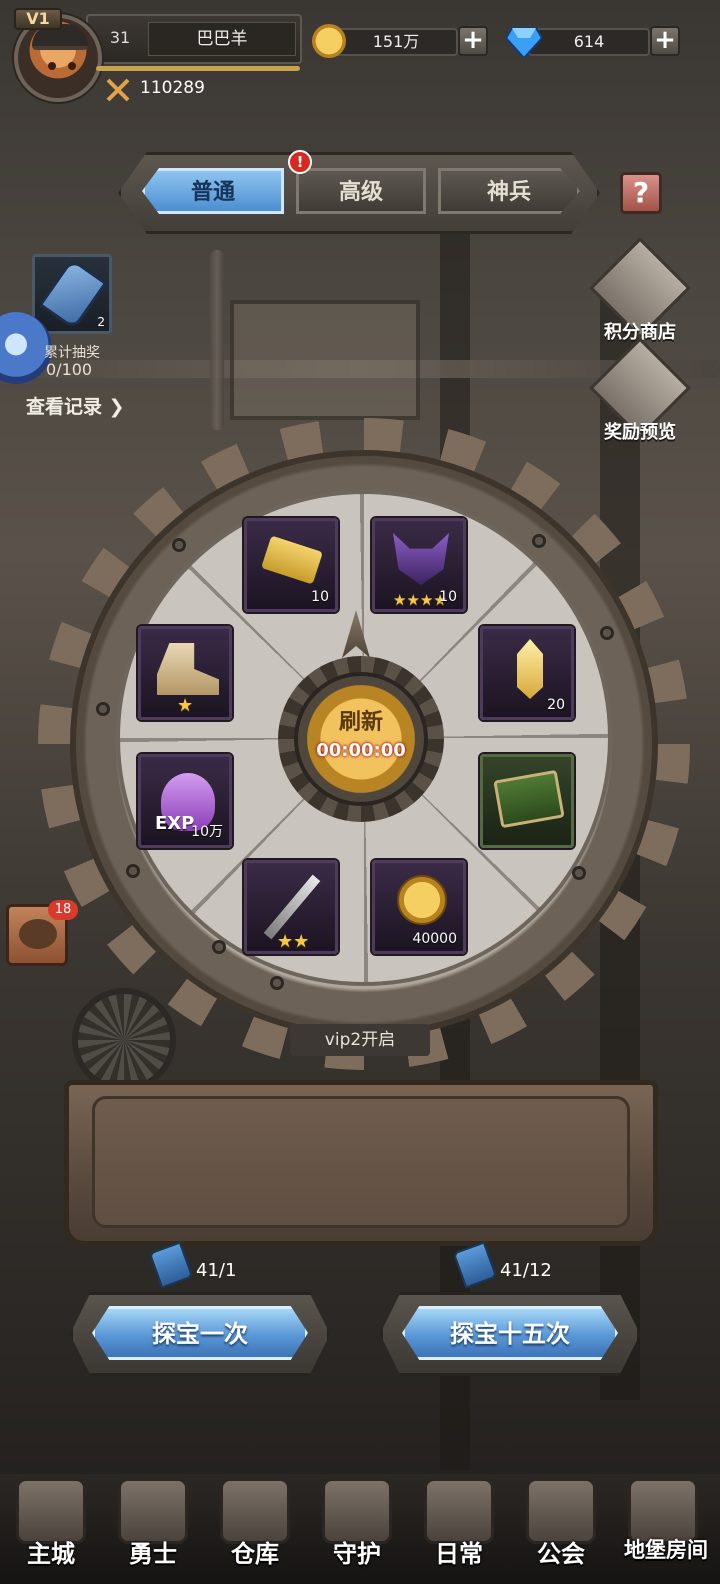 This screenshot has width=720, height=1584. What do you see at coordinates (118, 90) in the screenshot?
I see `crossed-swords-icon` at bounding box center [118, 90].